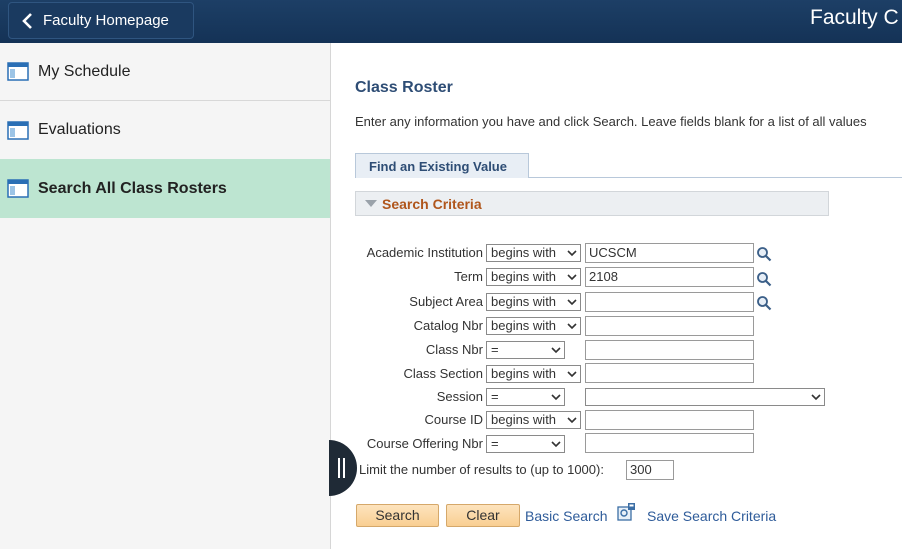 This screenshot has width=902, height=549. Describe the element at coordinates (84, 71) in the screenshot. I see `sidebar-item-label: My Schedule` at that location.